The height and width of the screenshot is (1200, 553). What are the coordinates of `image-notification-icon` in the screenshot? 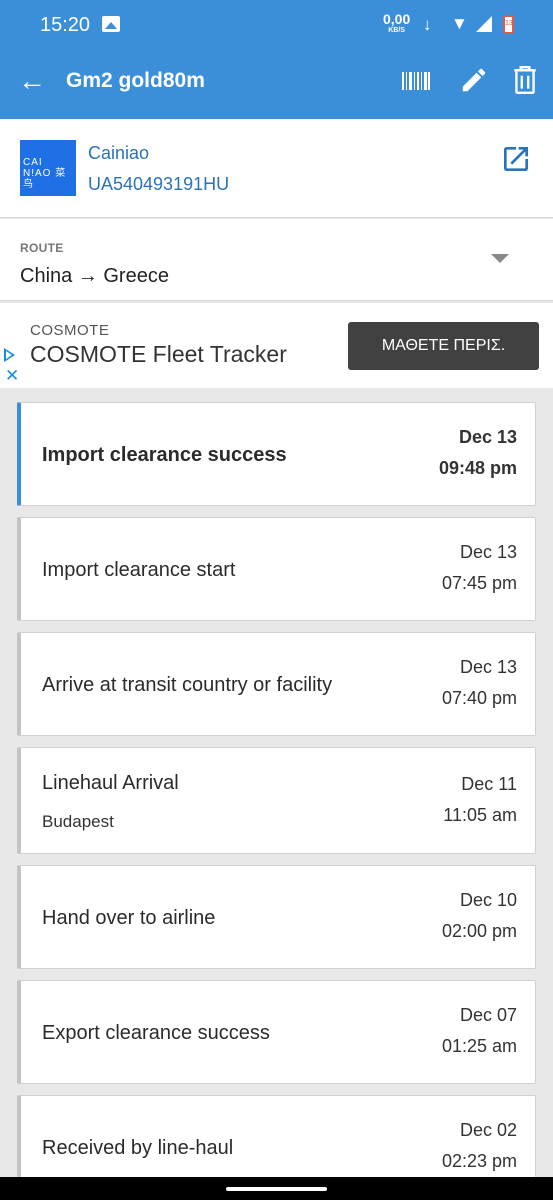 It's located at (111, 24).